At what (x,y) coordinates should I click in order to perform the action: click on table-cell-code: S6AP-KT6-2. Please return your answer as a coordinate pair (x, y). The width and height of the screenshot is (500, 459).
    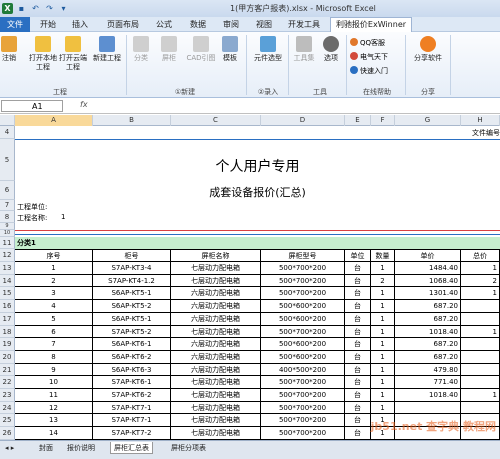
    Looking at the image, I should click on (132, 357).